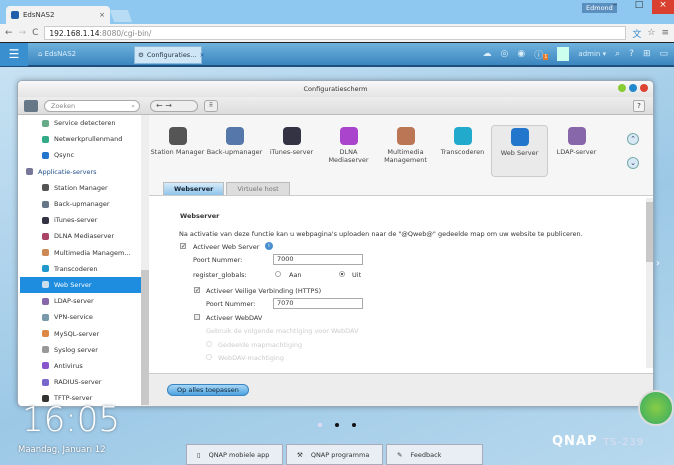 This screenshot has width=674, height=465. I want to click on app-tab-configuratie: ⚙ Configuraties... ×, so click(169, 55).